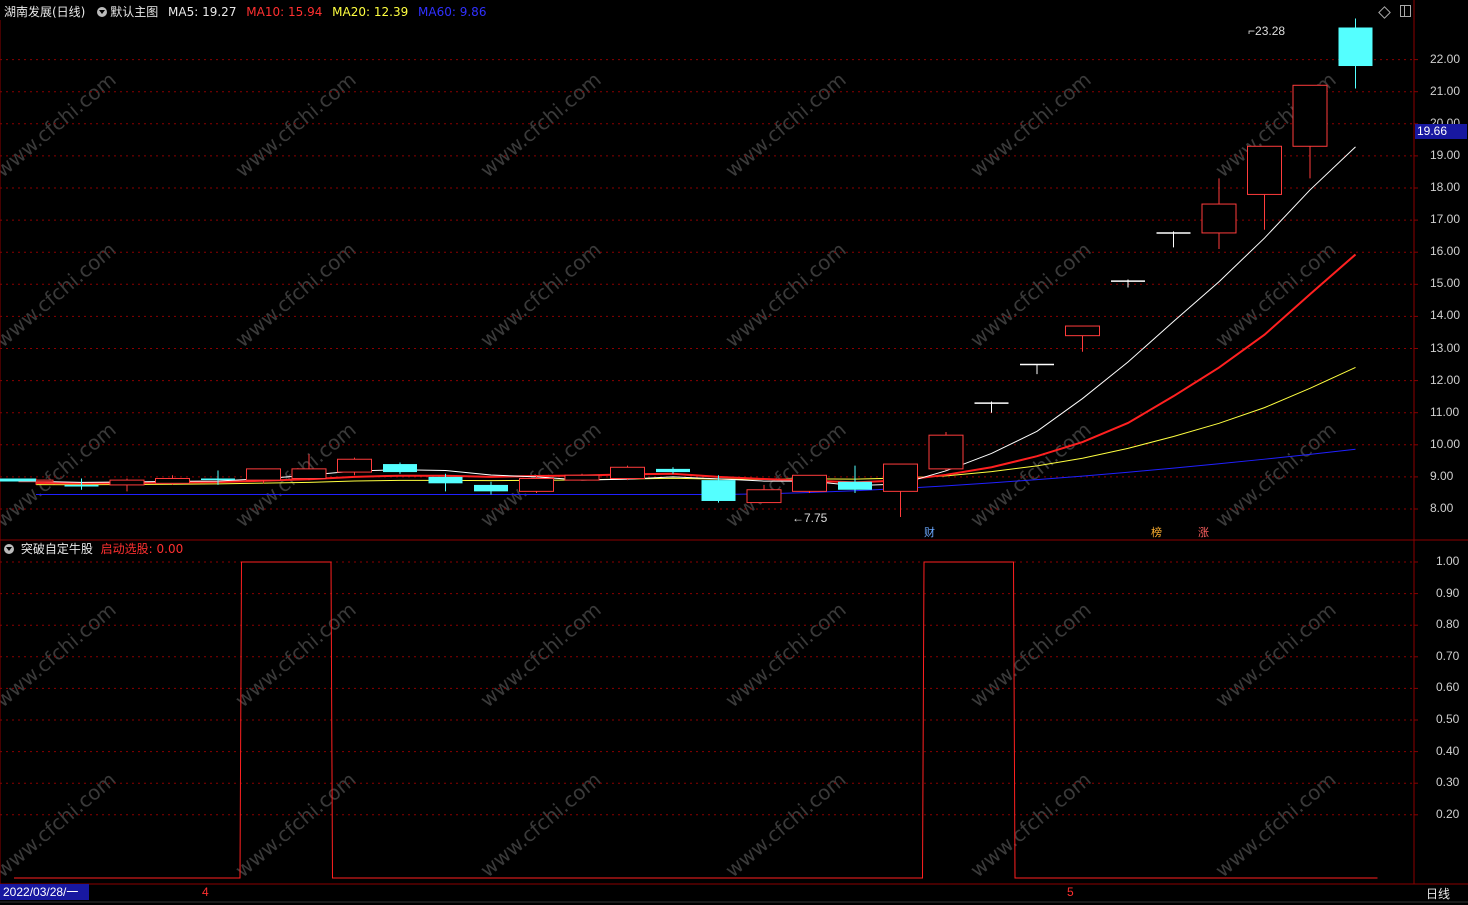 This screenshot has height=905, width=1468. What do you see at coordinates (1445, 90) in the screenshot?
I see `price-tick-label: 21.00` at bounding box center [1445, 90].